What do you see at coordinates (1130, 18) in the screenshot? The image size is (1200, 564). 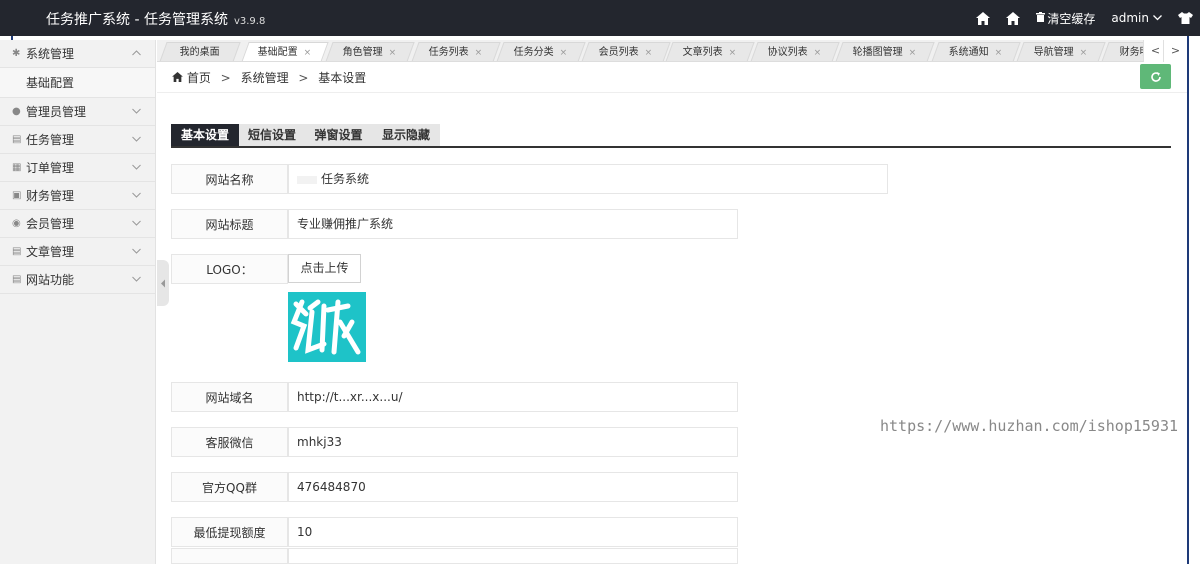 I see `user-name: admin` at bounding box center [1130, 18].